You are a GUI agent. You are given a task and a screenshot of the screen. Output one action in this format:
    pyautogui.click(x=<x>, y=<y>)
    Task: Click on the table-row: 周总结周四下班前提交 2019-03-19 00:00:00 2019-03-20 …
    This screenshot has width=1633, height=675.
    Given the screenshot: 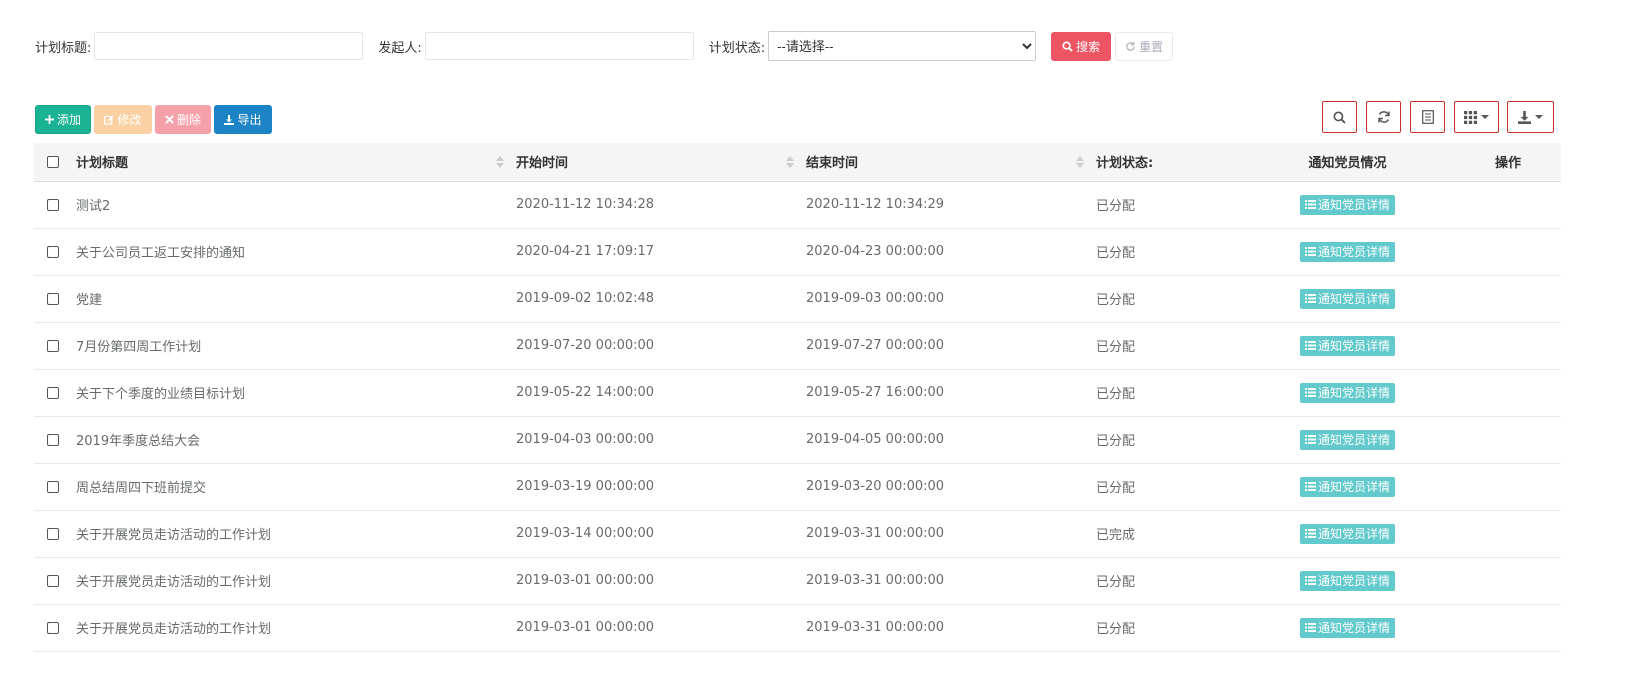 What is the action you would take?
    pyautogui.click(x=797, y=486)
    